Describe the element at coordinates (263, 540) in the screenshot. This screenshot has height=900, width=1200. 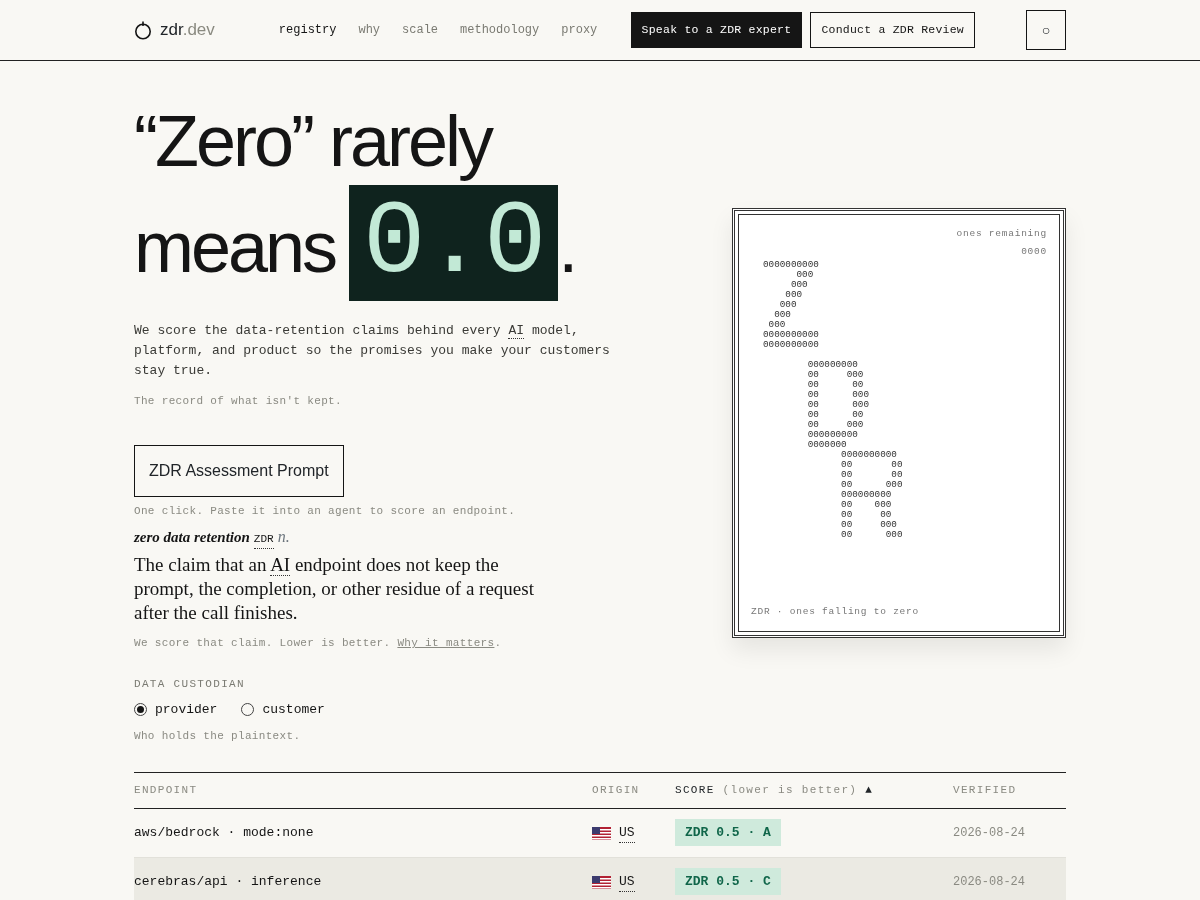
I see `abbreviation: ZDR` at that location.